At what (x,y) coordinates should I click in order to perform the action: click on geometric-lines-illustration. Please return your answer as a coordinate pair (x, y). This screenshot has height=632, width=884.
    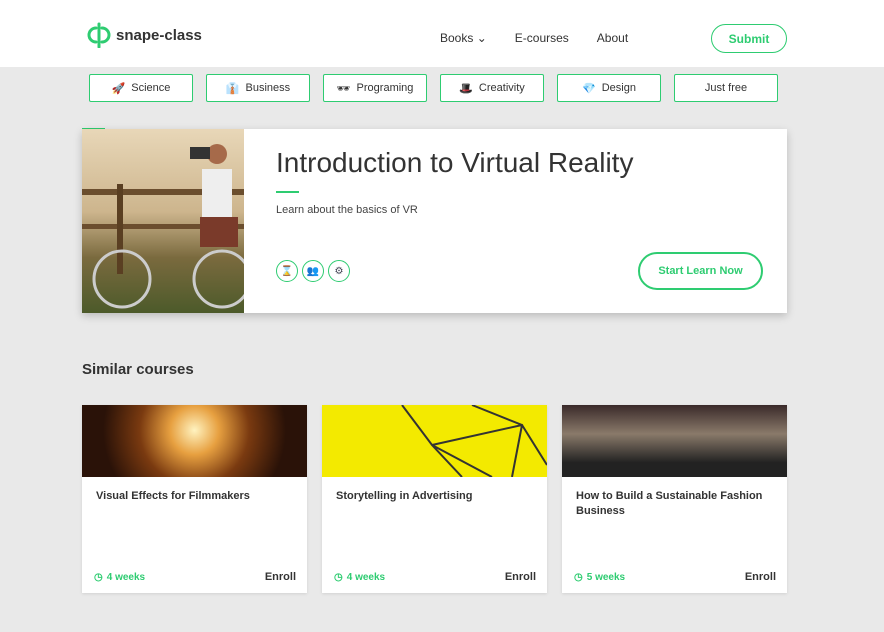
    Looking at the image, I should click on (474, 441).